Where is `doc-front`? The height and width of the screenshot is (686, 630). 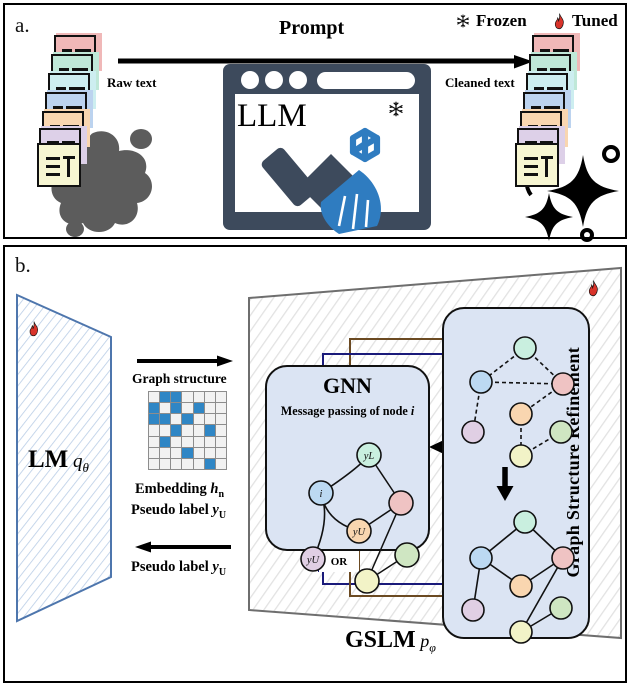
doc-front is located at coordinates (537, 165).